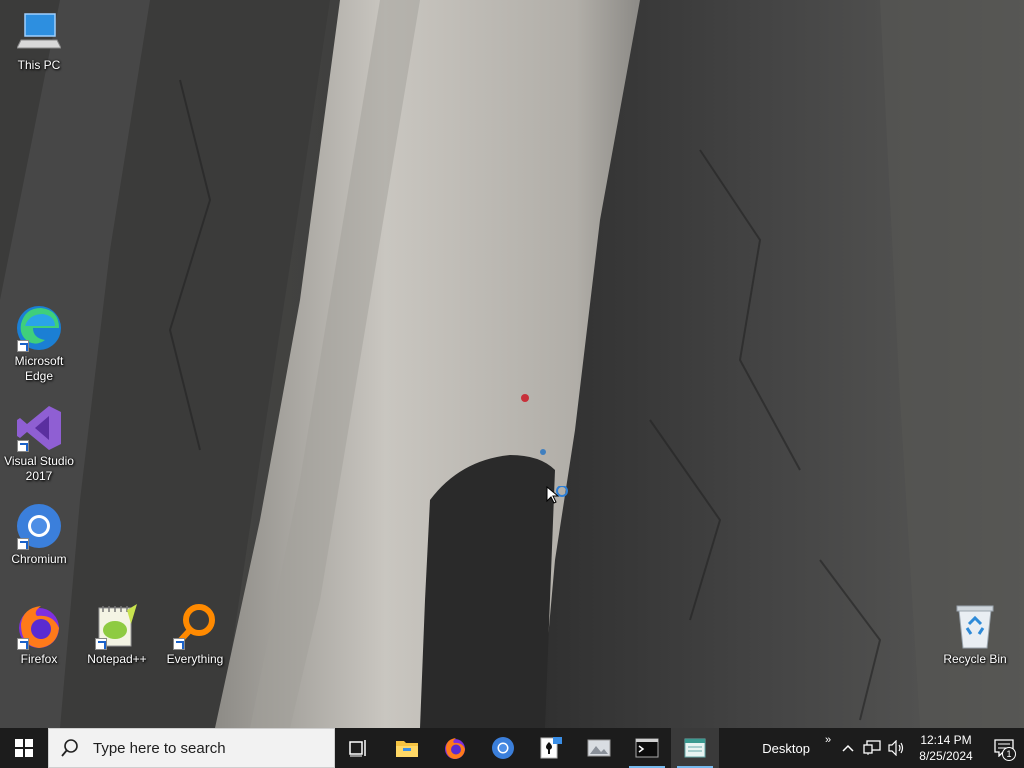  I want to click on desktop-icon-notepadpp: Notepad++, so click(117, 634).